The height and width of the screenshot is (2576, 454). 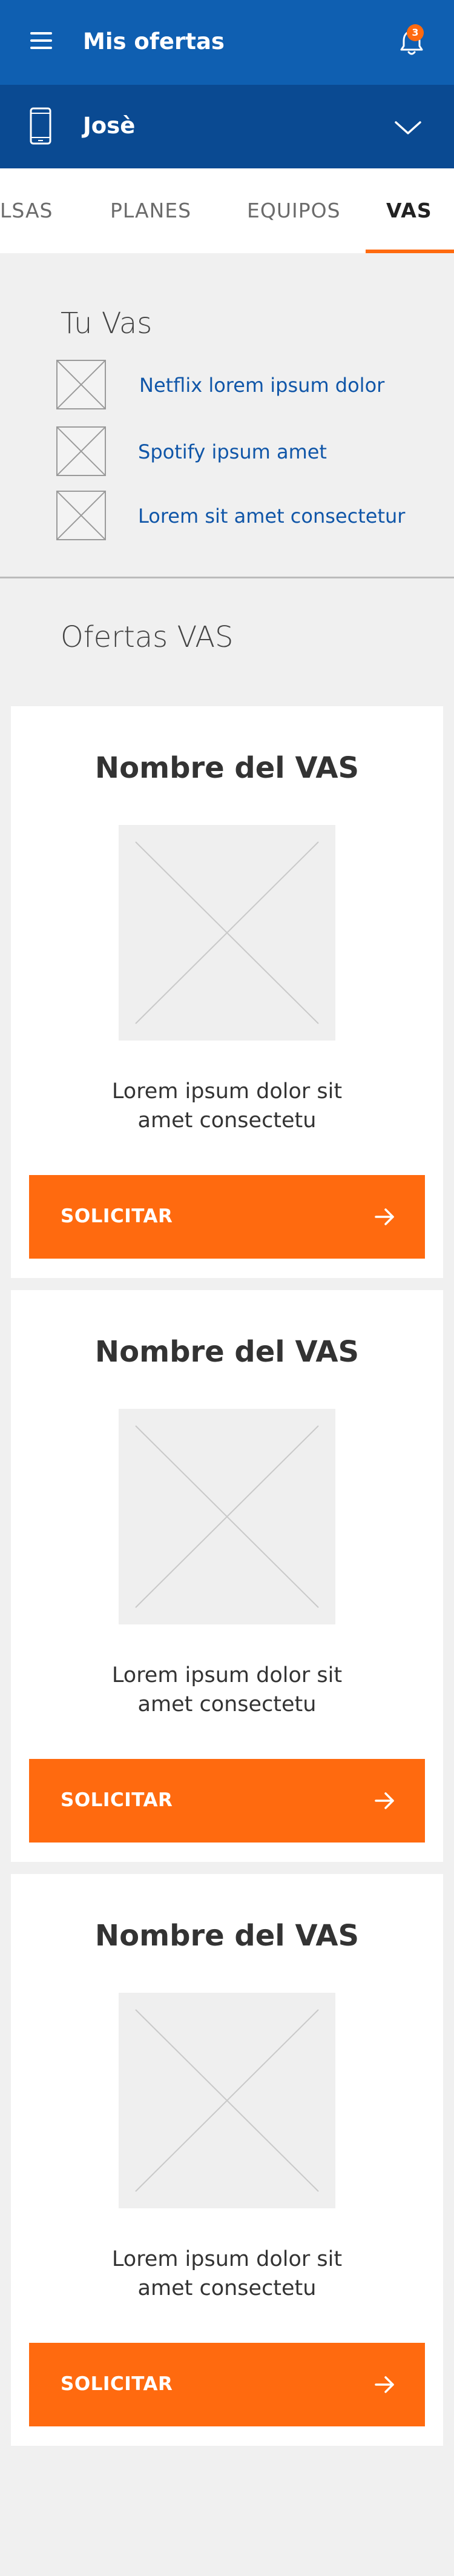 I want to click on active-tab-indicator, so click(x=410, y=251).